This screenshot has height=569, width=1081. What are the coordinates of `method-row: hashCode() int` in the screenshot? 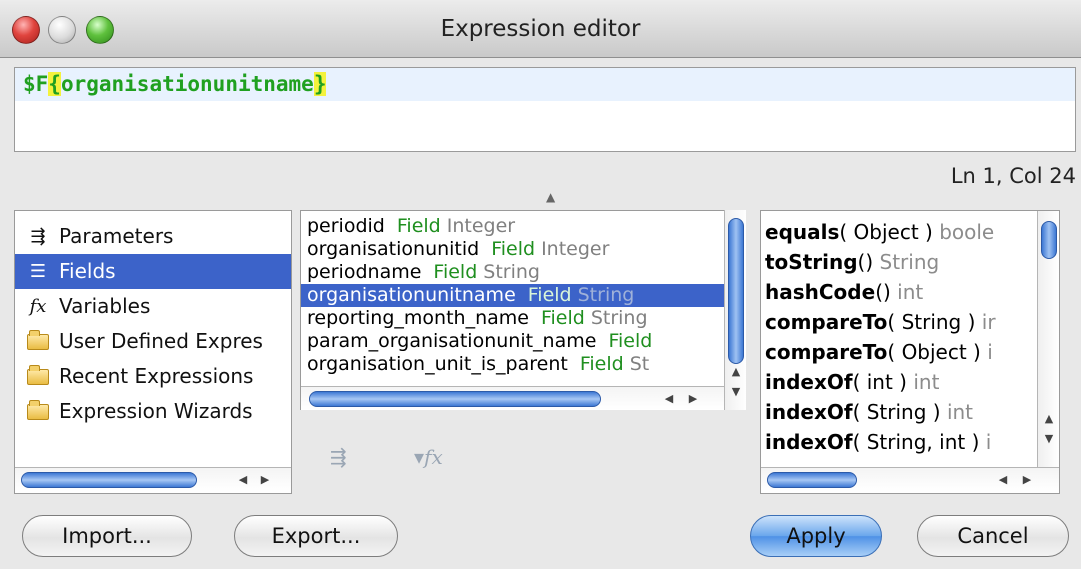 It's located at (900, 292).